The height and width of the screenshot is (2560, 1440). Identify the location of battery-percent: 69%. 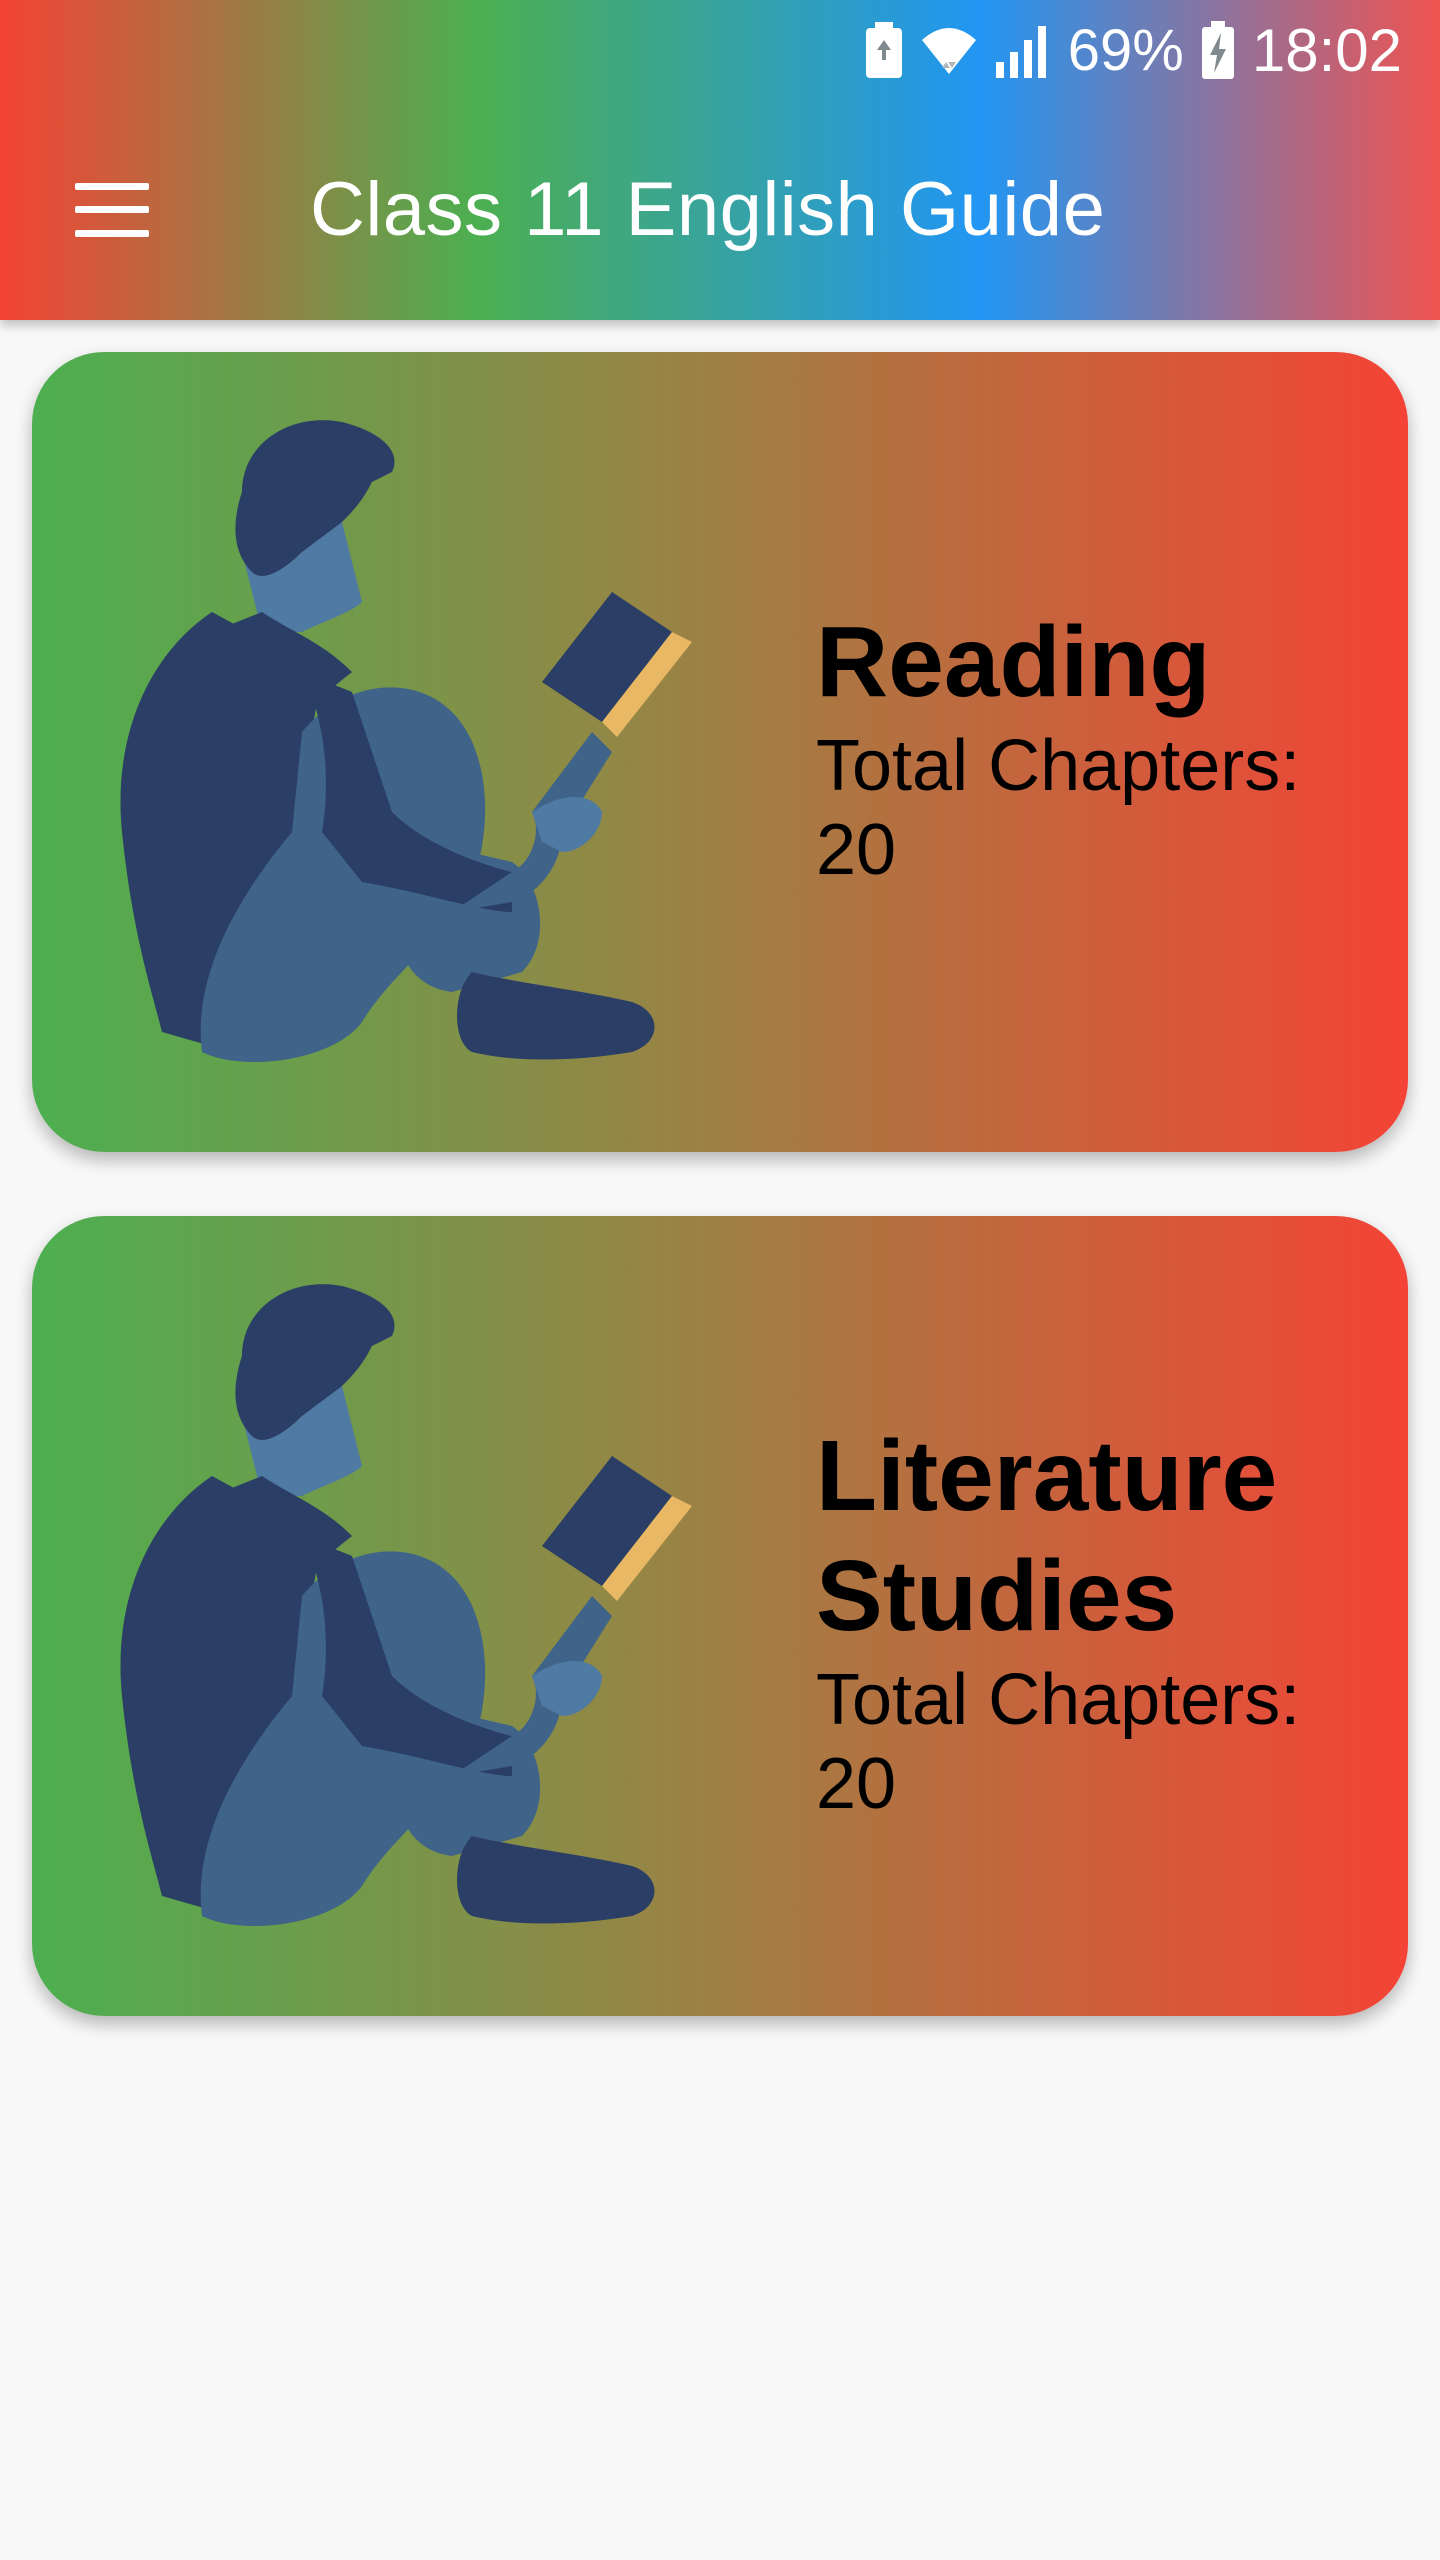
(1125, 50).